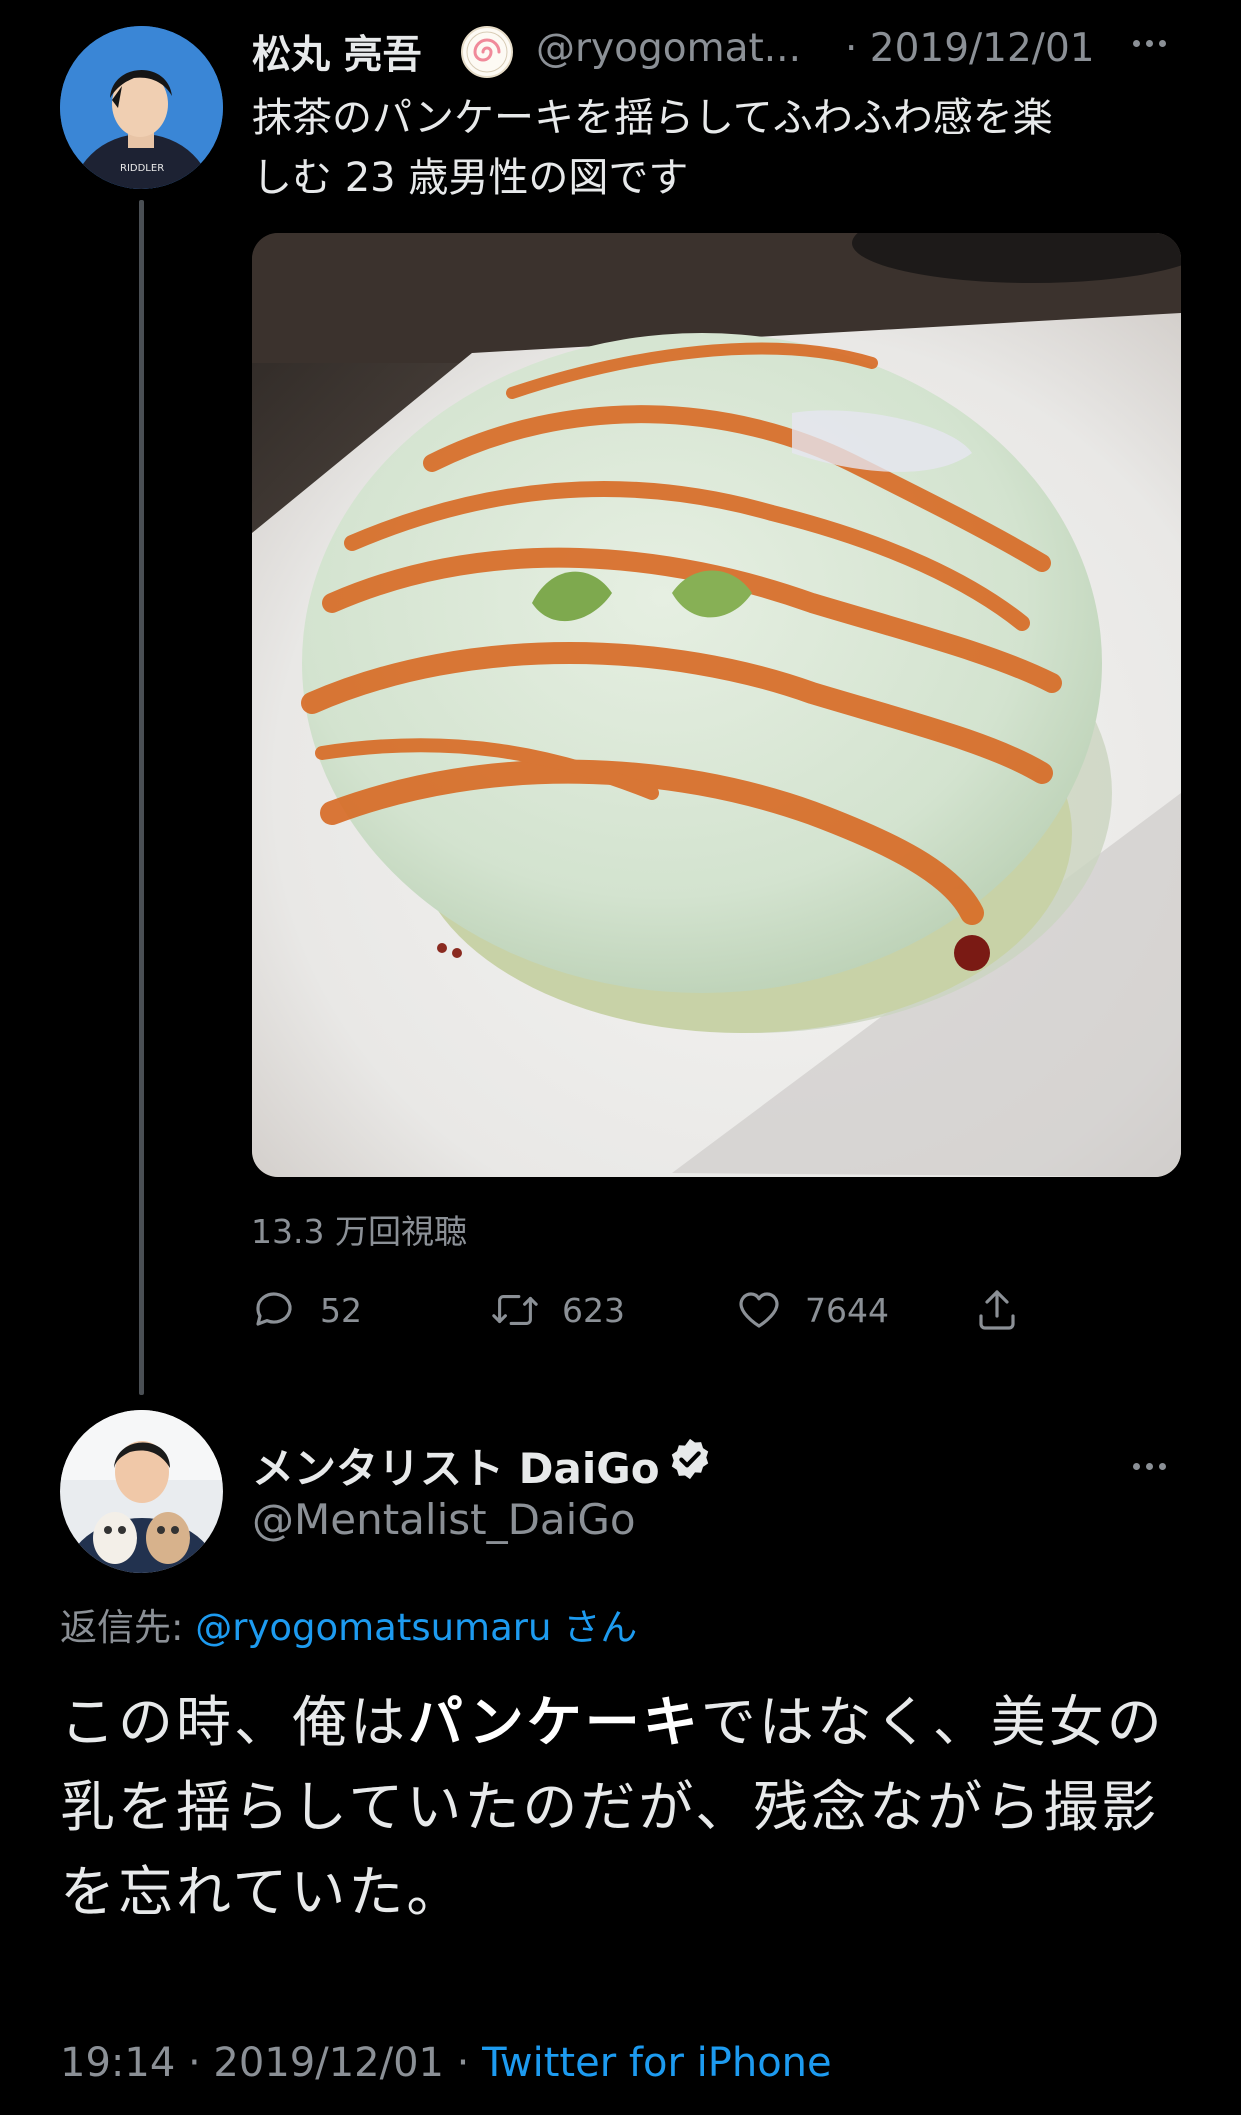 The image size is (1241, 2115). Describe the element at coordinates (657, 2063) in the screenshot. I see `tweet-source-link: Twitter for iPhone` at that location.